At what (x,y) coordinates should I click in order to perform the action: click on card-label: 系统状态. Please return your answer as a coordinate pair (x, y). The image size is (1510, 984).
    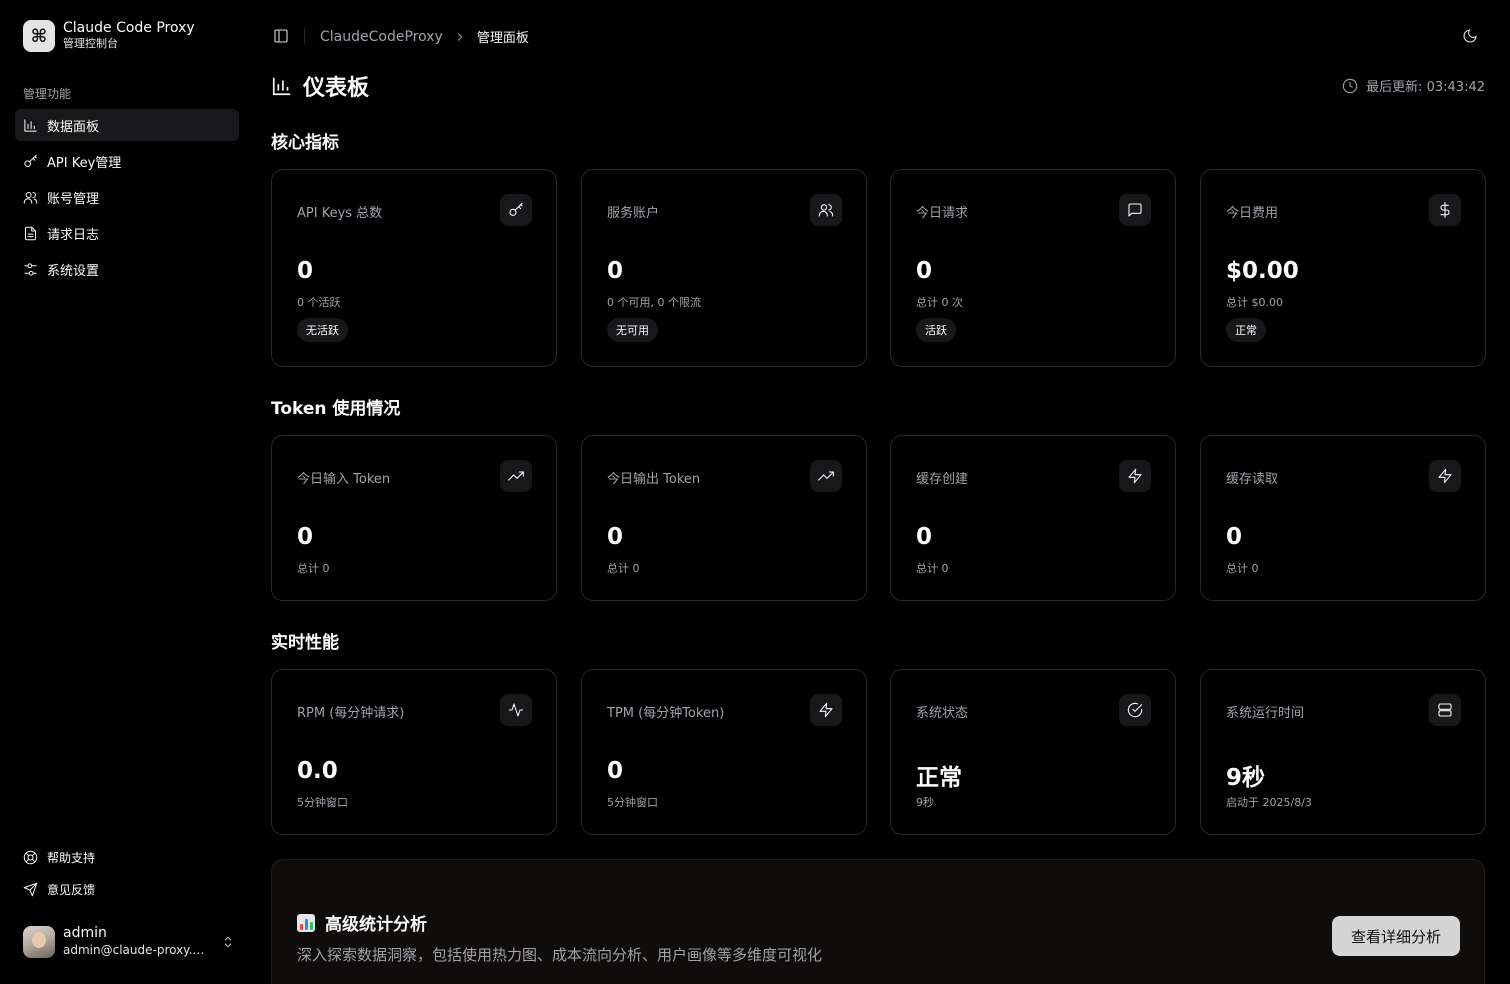
    Looking at the image, I should click on (942, 713).